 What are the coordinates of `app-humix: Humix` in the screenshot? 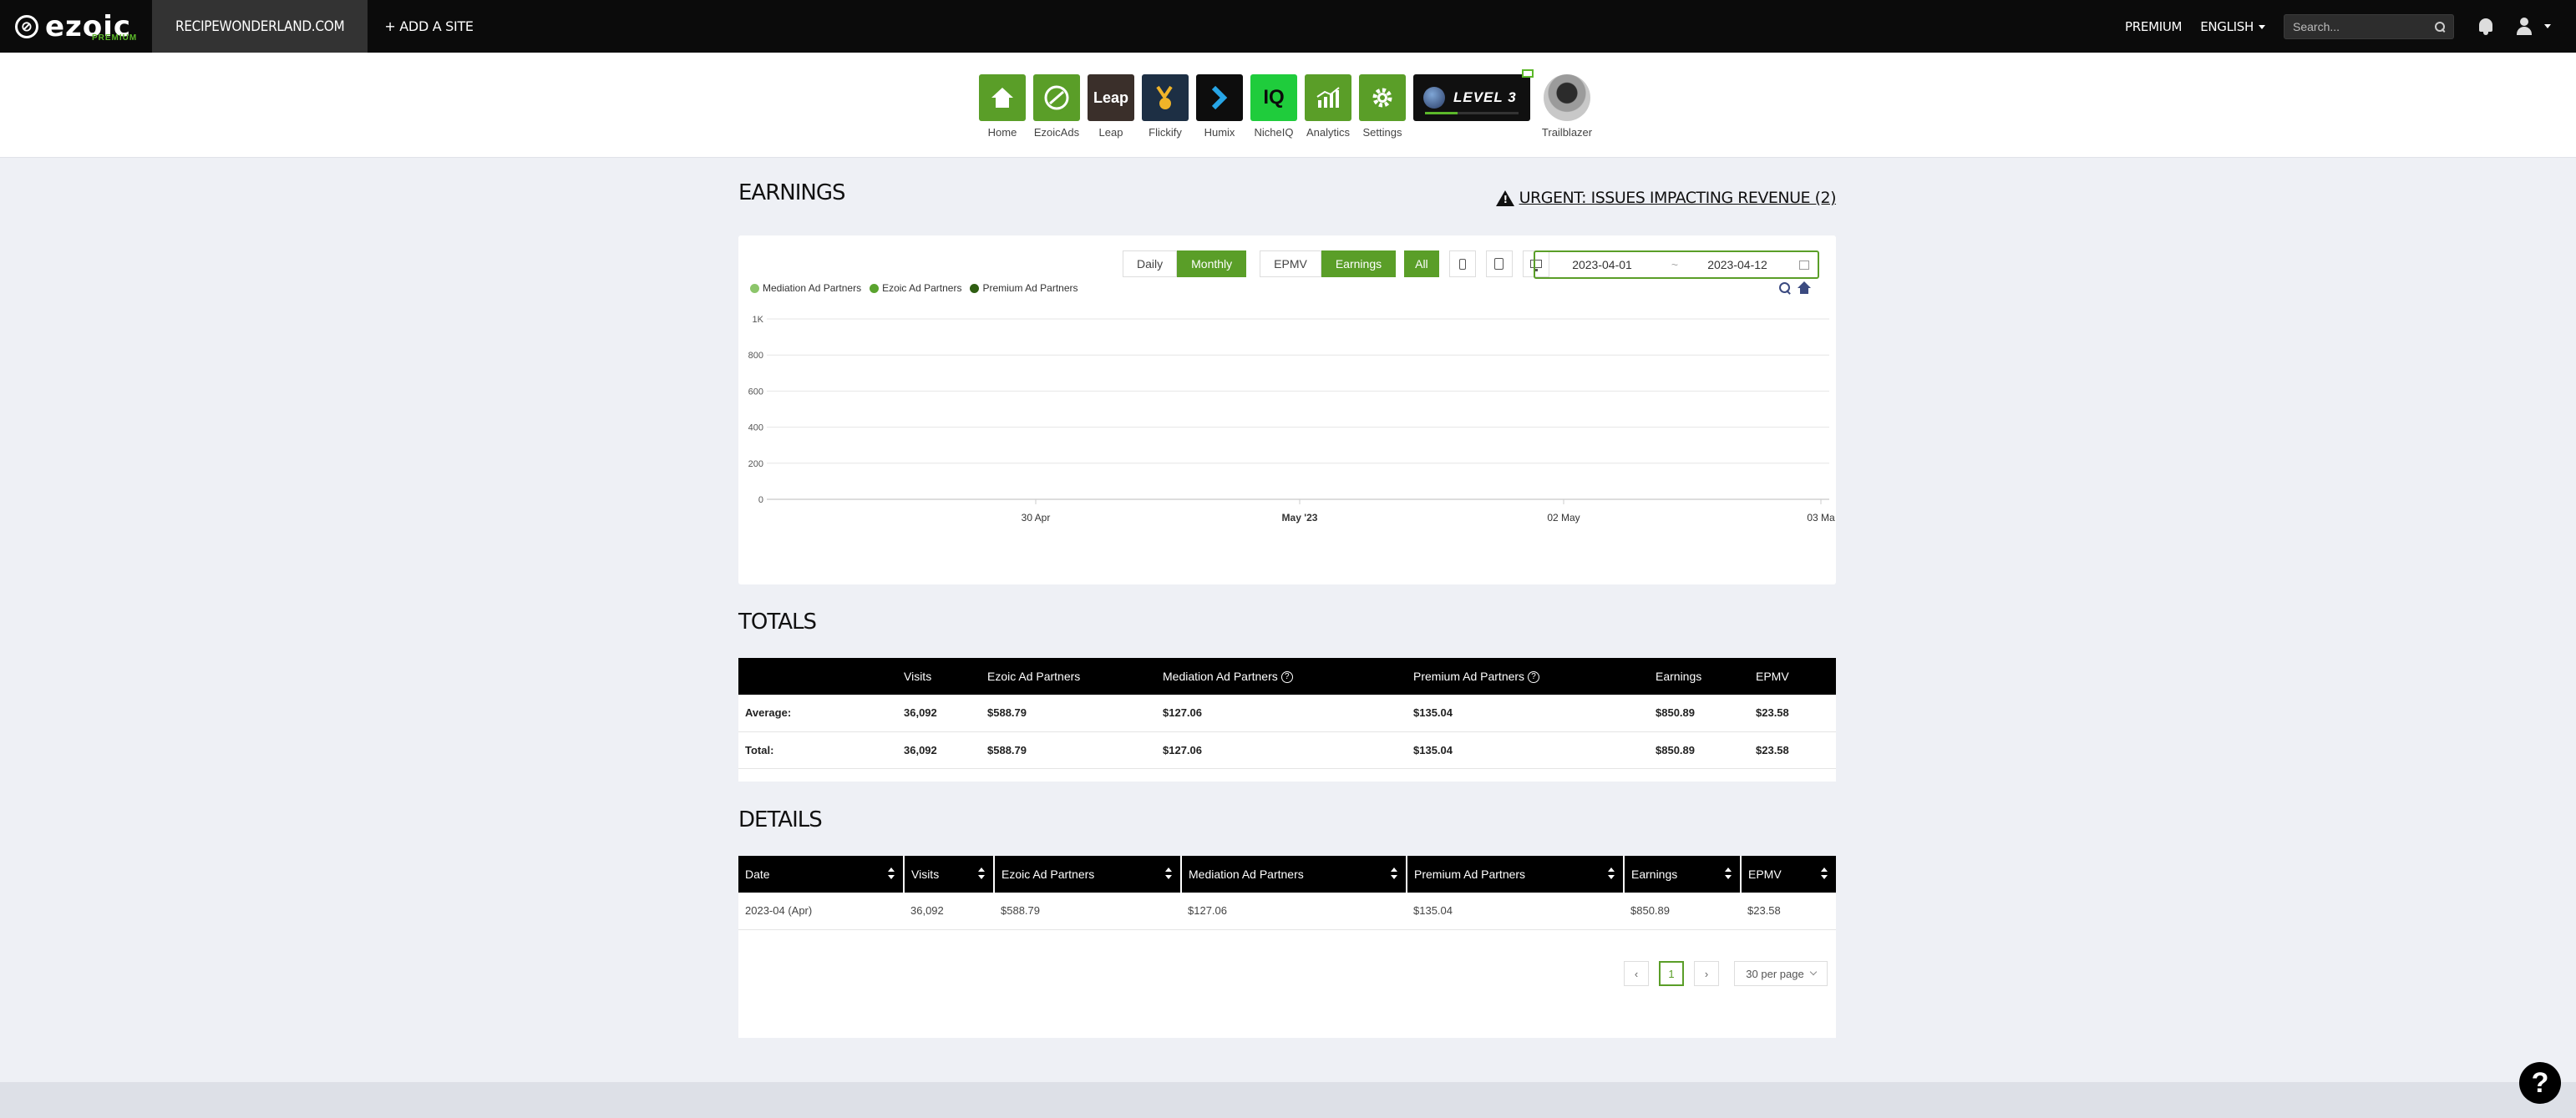 It's located at (1219, 106).